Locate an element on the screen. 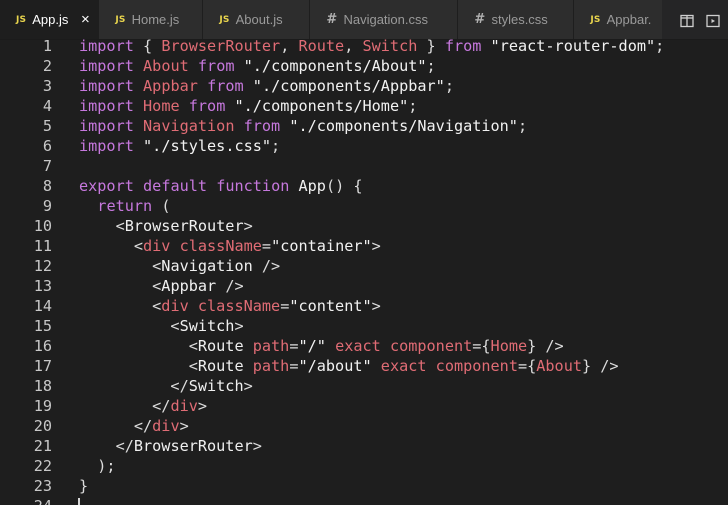 Image resolution: width=728 pixels, height=505 pixels. code-line: 18 </Switch> is located at coordinates (364, 386).